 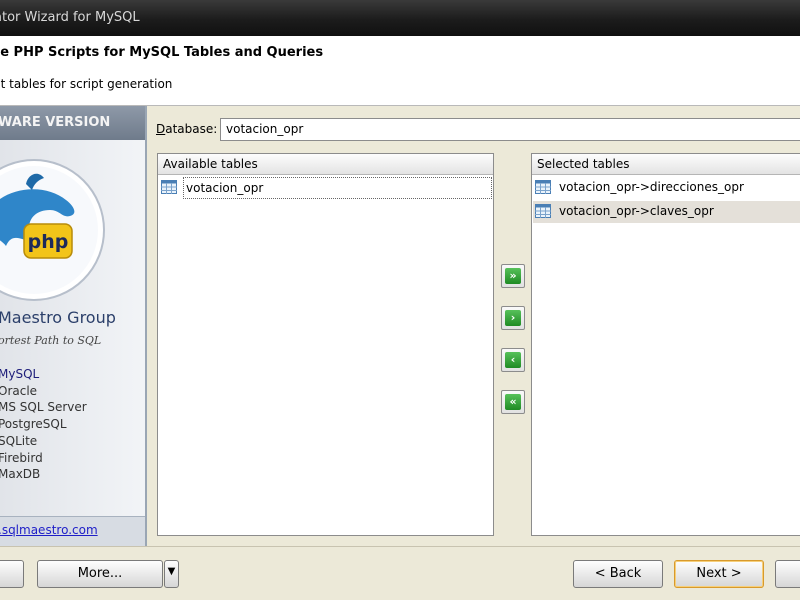 What do you see at coordinates (51, 340) in the screenshot?
I see `brand-tagline: ortest Path to SQL` at bounding box center [51, 340].